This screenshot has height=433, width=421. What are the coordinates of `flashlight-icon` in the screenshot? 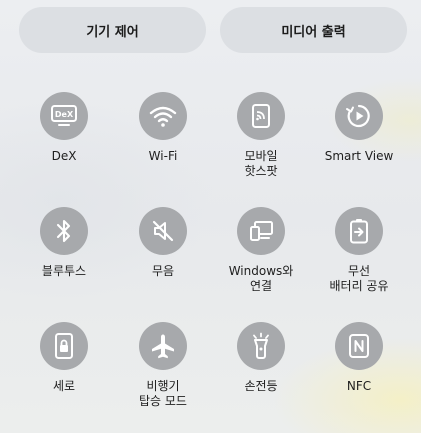 It's located at (261, 346).